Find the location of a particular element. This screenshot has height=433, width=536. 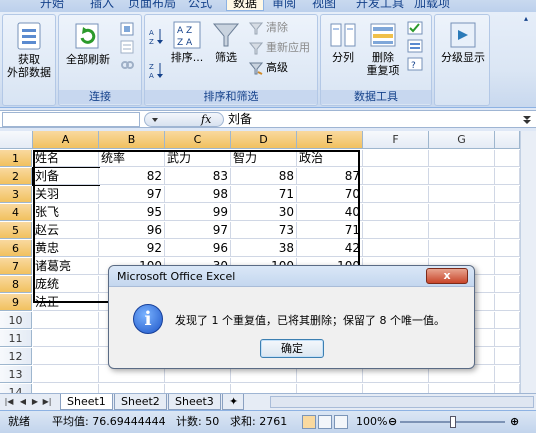

row-header-7: 7 is located at coordinates (16, 266).